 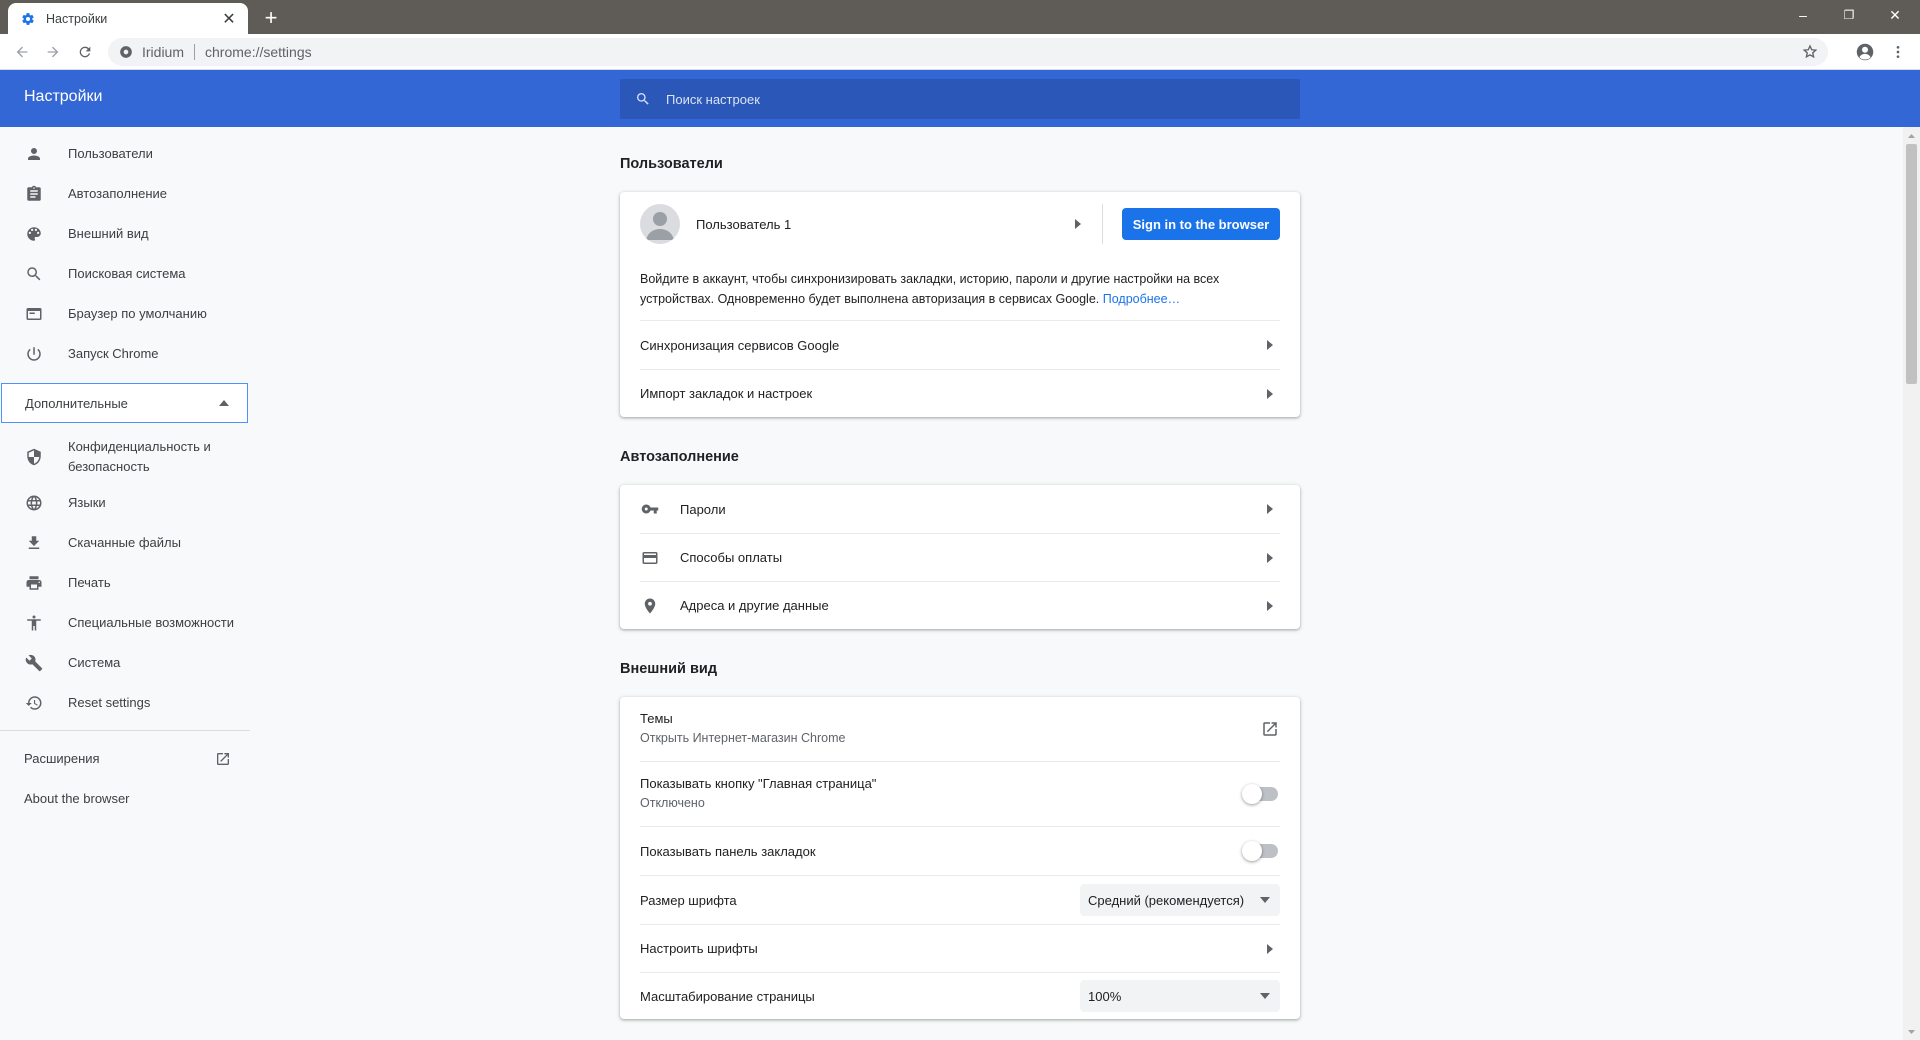 I want to click on close-tab-icon: ✕, so click(x=229, y=19).